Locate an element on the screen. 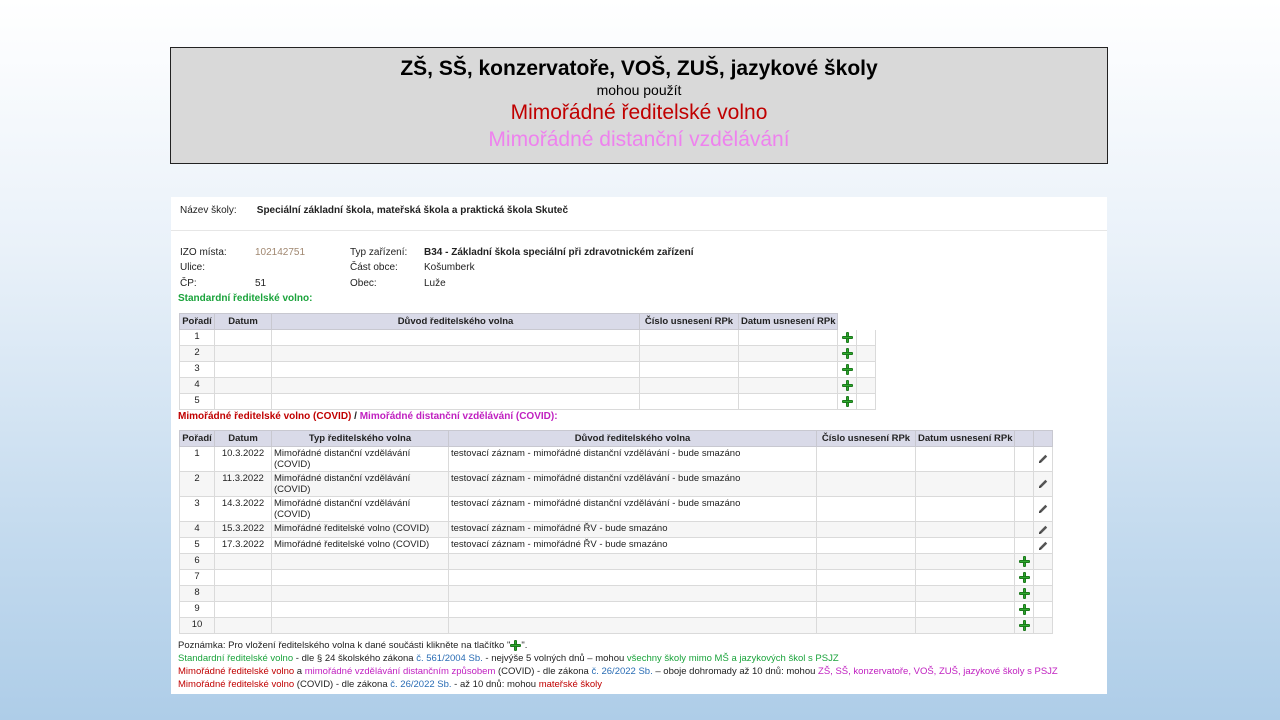  law-link: č. 561/2004 Sb. is located at coordinates (449, 658).